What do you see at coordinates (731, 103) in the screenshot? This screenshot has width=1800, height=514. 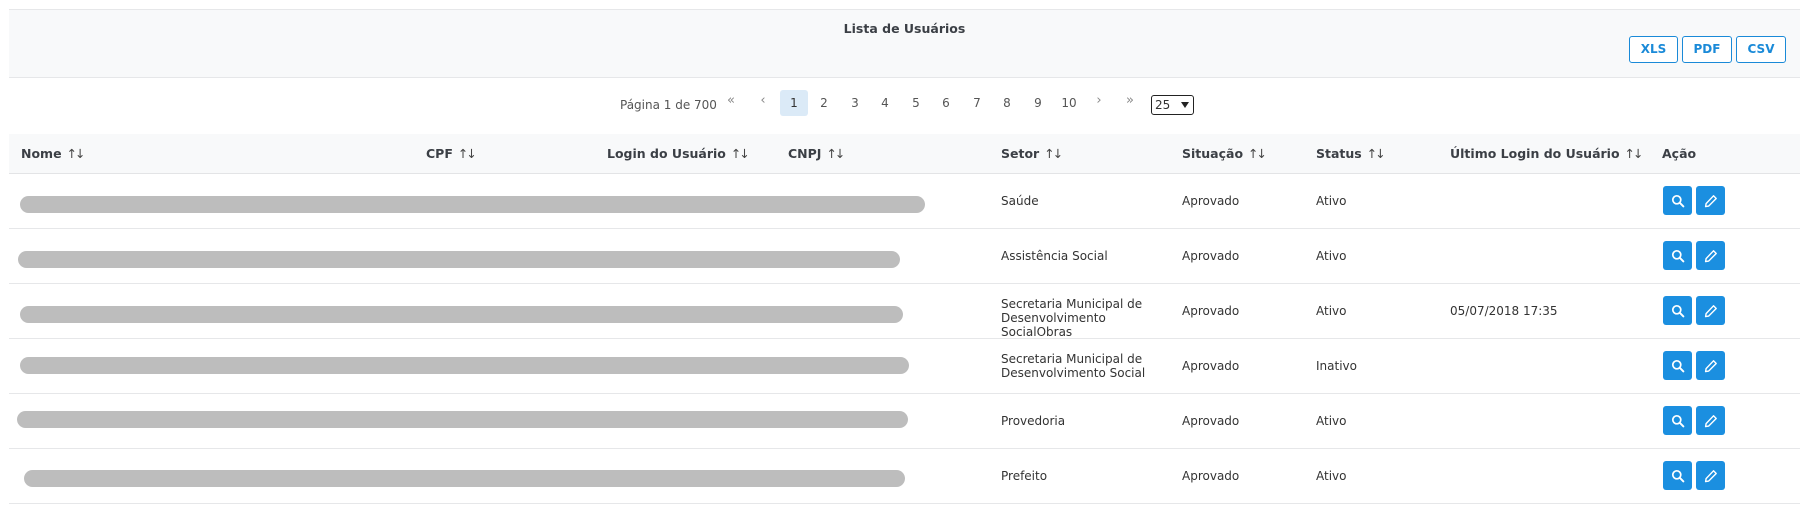 I see `first-page-button: «` at bounding box center [731, 103].